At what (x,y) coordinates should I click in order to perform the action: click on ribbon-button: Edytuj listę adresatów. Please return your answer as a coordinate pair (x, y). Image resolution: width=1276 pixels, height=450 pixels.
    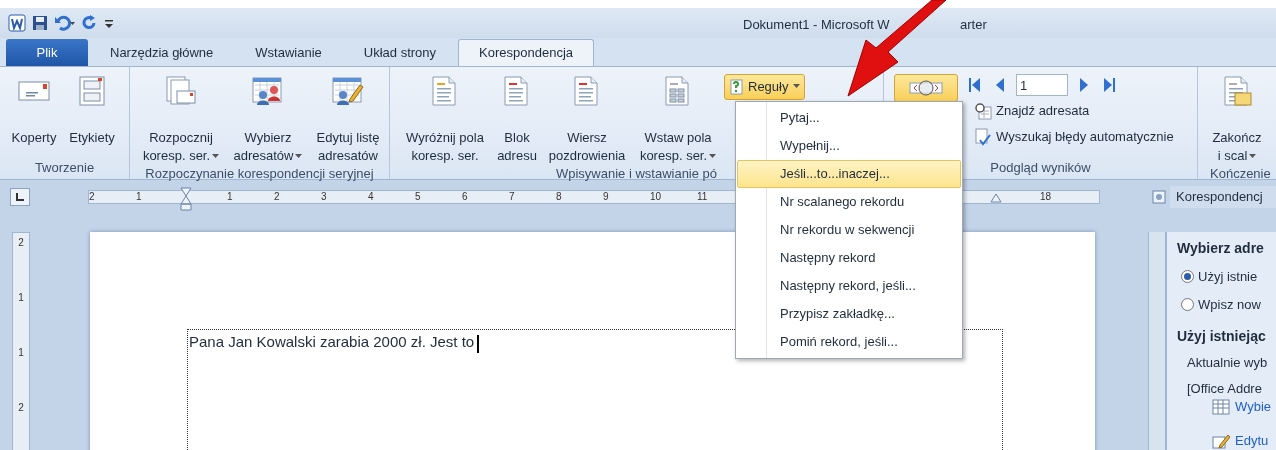
    Looking at the image, I should click on (348, 116).